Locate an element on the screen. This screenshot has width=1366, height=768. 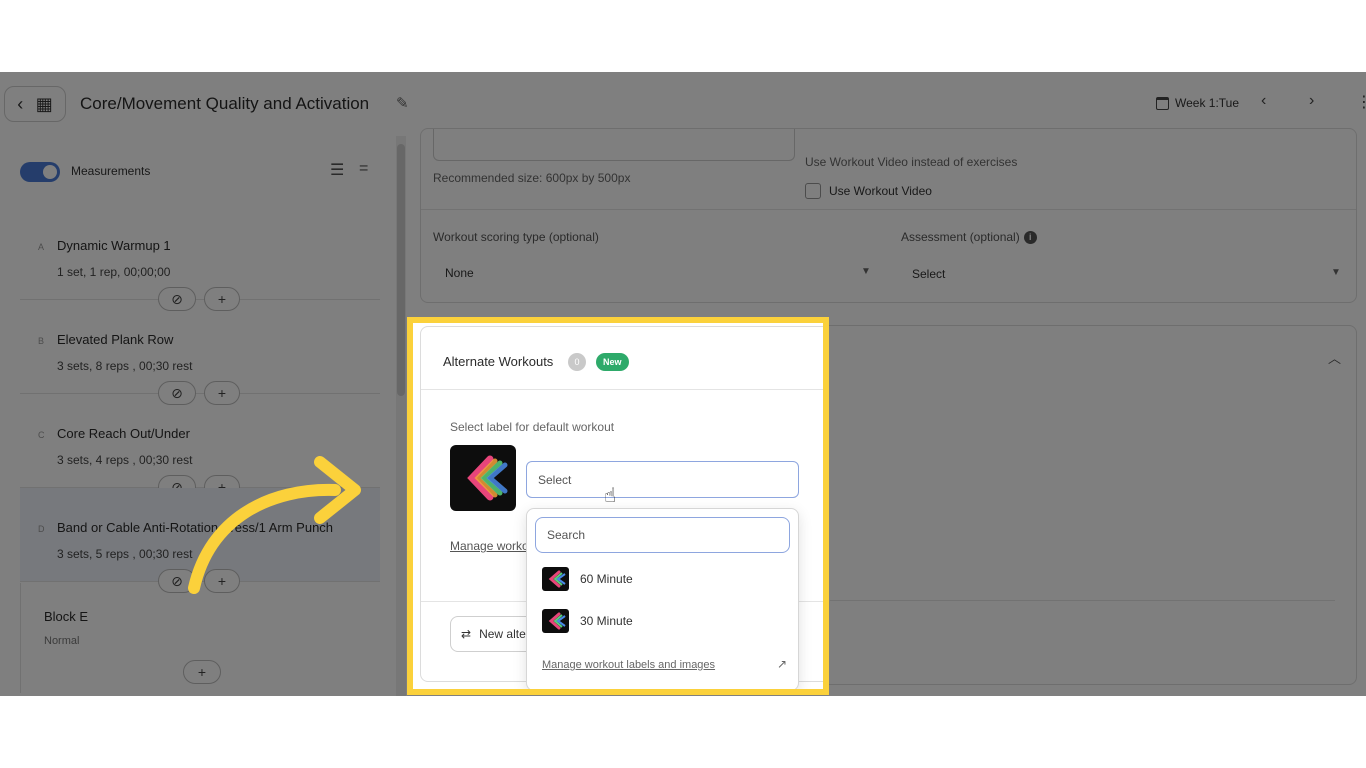
new-badge: New is located at coordinates (612, 362).